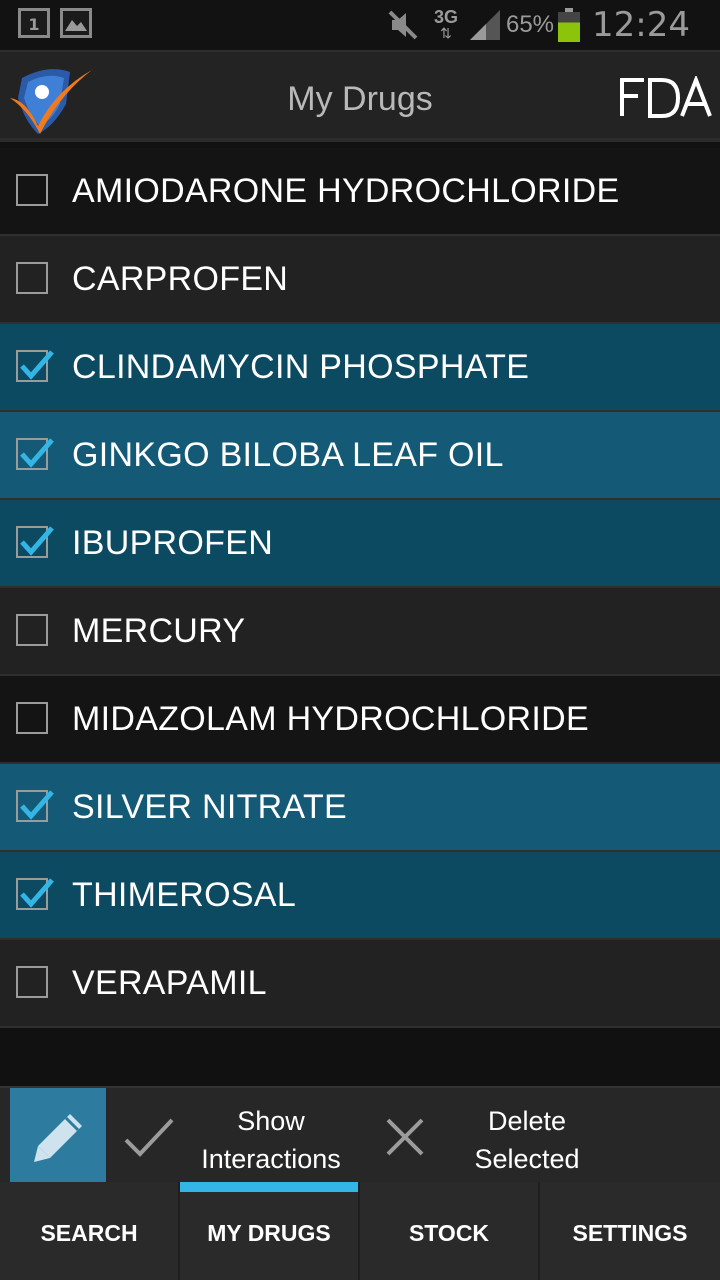  Describe the element at coordinates (360, 808) in the screenshot. I see `drug-row: SILVER NITRATE` at that location.